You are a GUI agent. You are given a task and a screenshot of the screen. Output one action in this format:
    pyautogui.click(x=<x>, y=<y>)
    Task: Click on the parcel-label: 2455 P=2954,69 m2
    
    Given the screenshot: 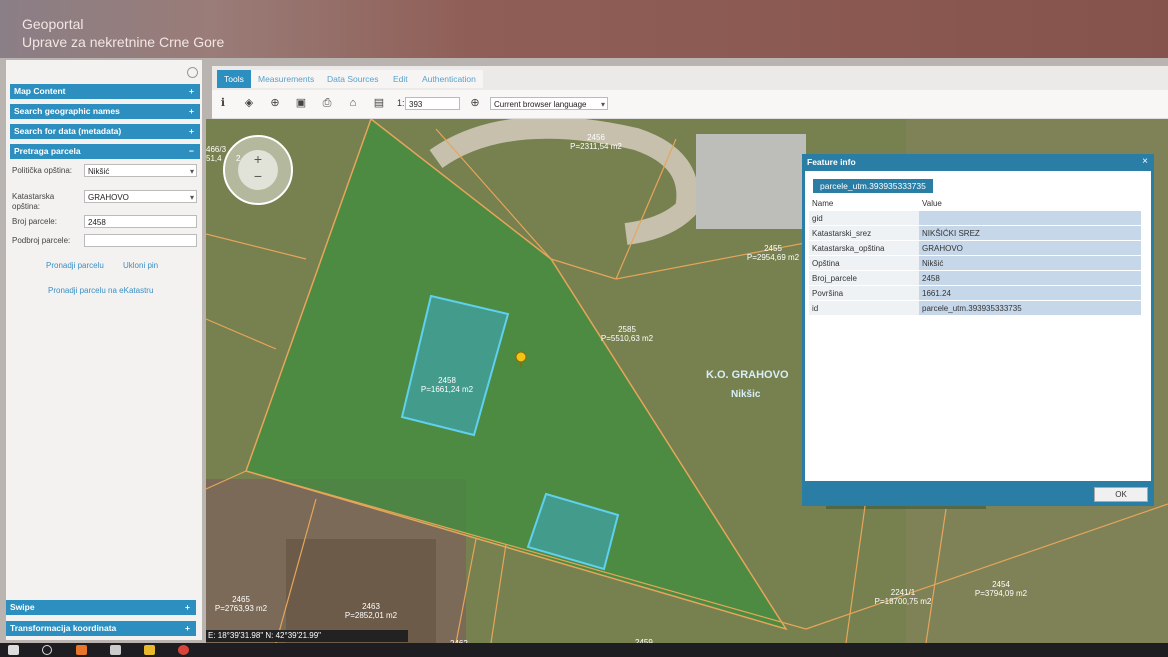 What is the action you would take?
    pyautogui.click(x=773, y=253)
    